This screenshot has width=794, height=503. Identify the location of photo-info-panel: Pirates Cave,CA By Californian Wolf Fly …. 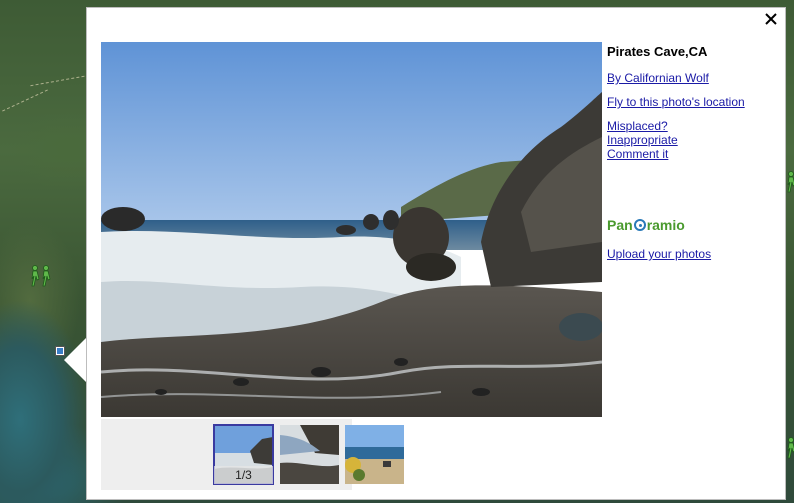
(694, 151).